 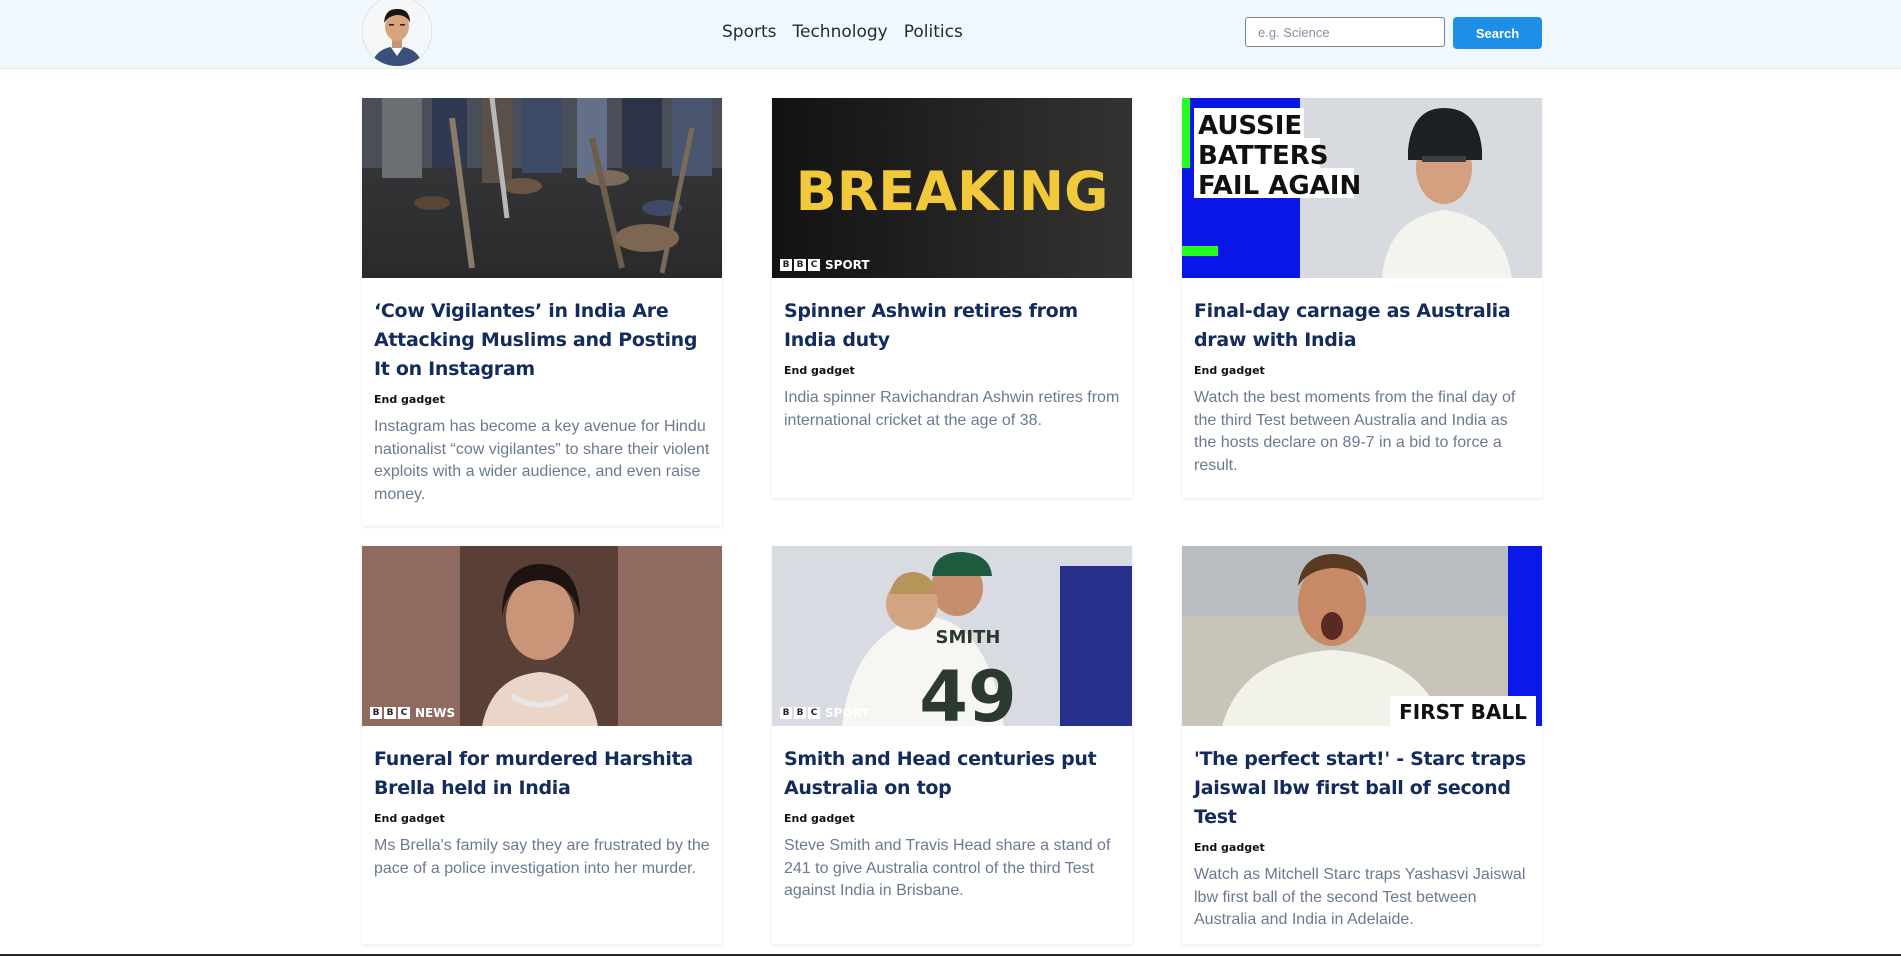 I want to click on nav-links: Sports Technology Politics, so click(x=842, y=32).